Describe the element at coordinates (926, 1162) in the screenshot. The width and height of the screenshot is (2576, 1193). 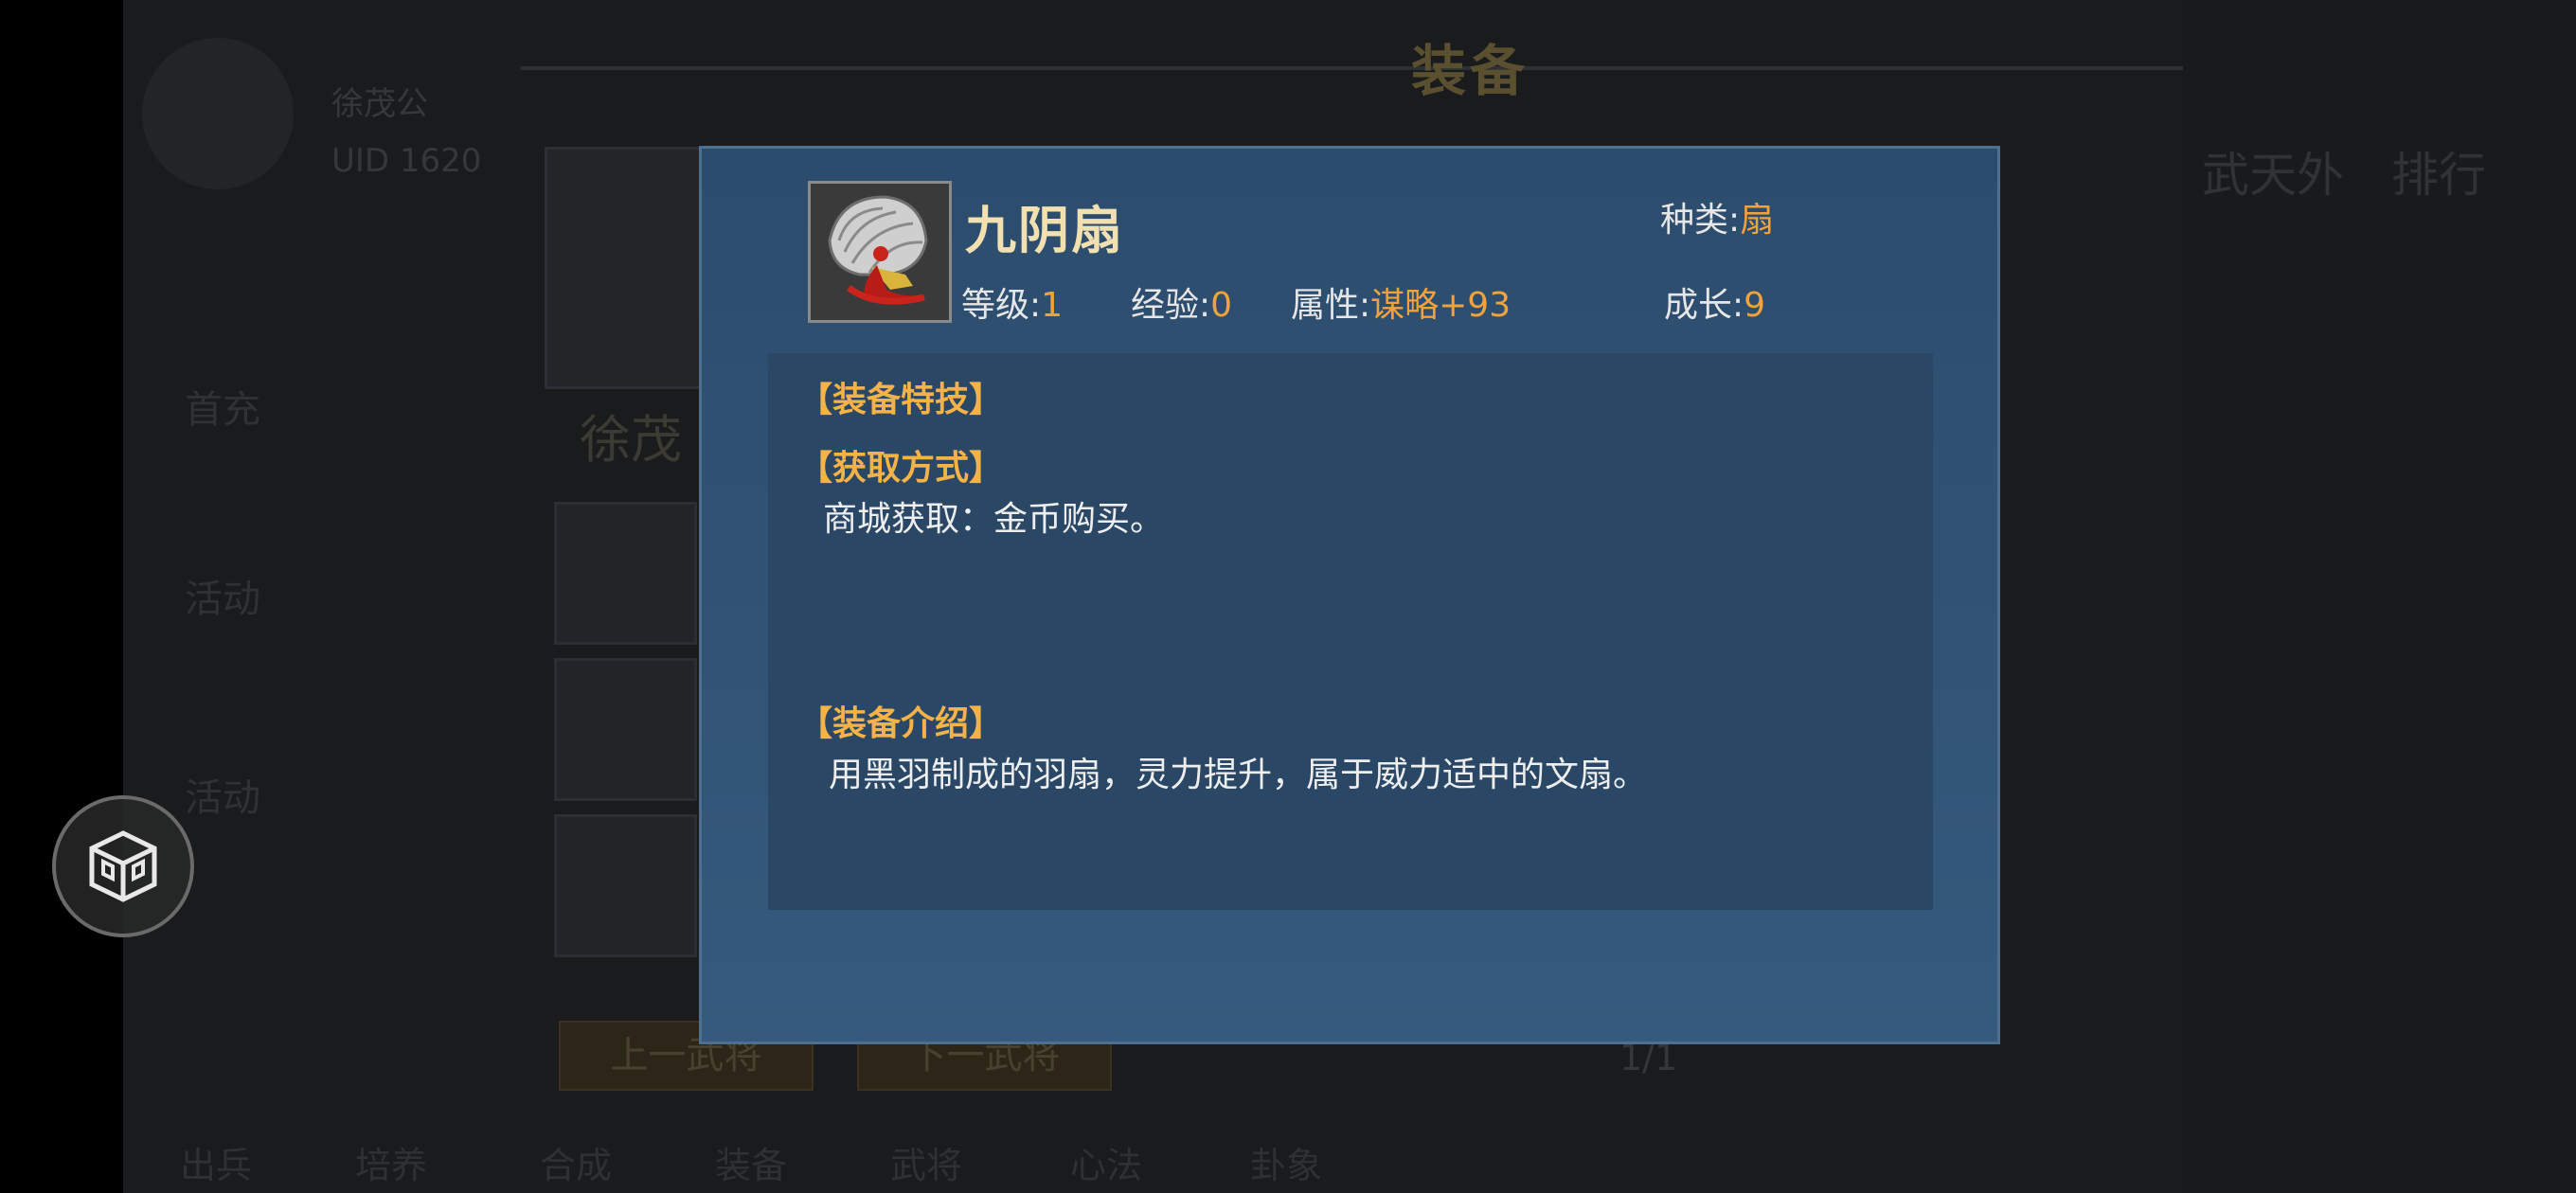
I see `bottom-tab: 武将` at that location.